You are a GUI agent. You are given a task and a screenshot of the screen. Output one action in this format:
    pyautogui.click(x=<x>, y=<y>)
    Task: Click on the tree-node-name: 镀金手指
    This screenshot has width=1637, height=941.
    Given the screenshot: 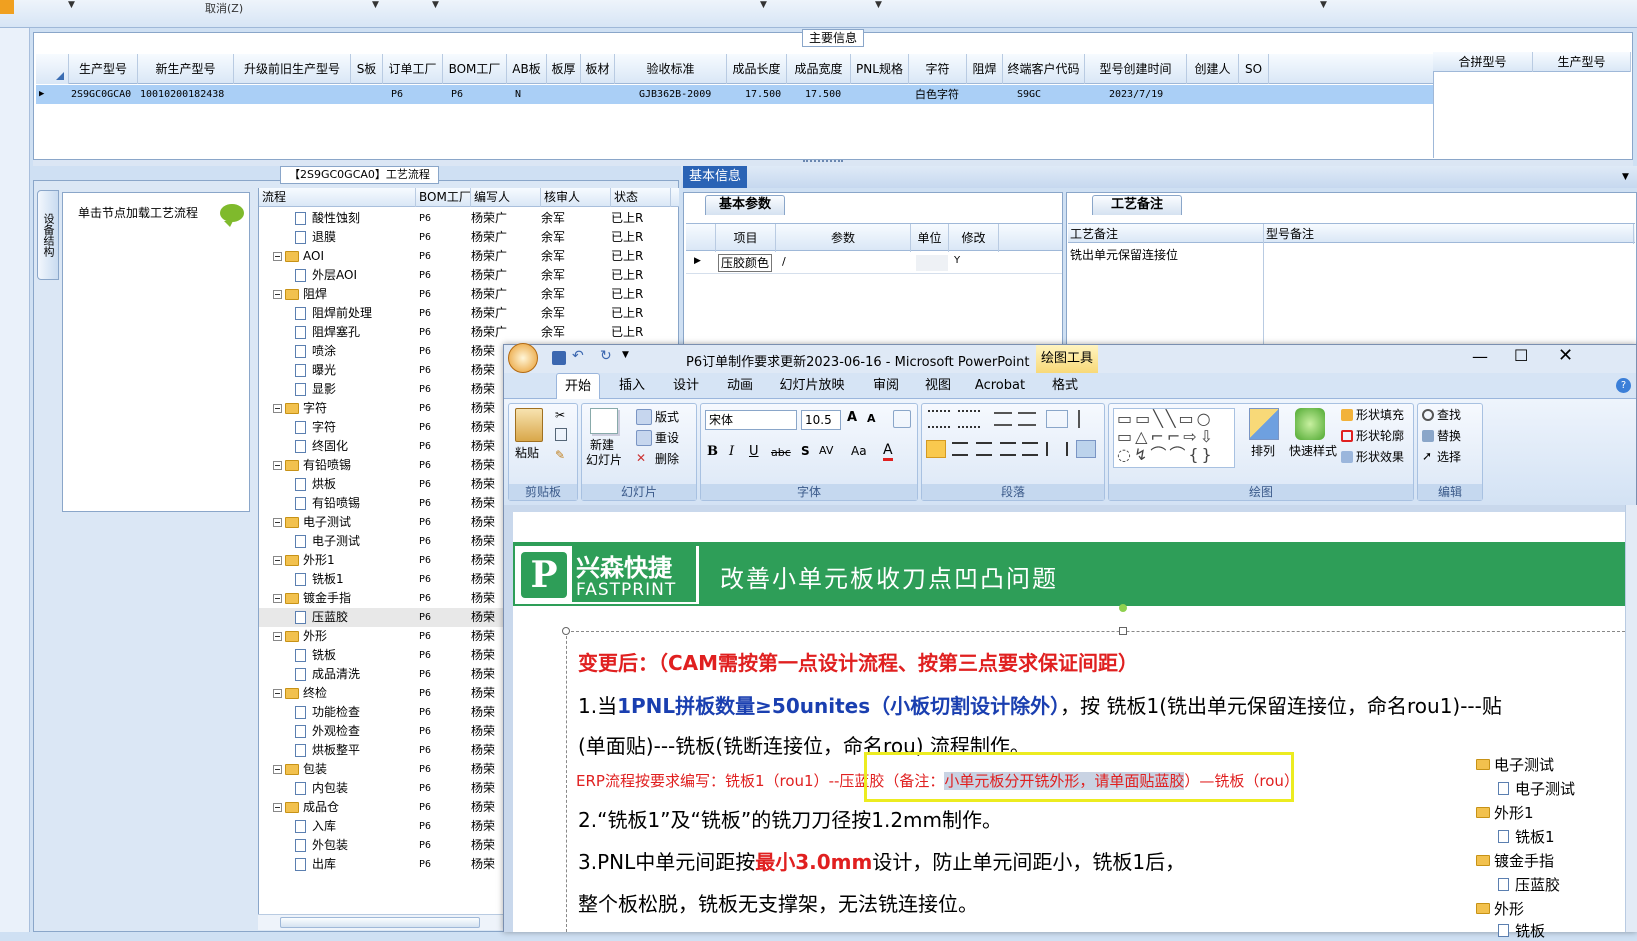 What is the action you would take?
    pyautogui.click(x=344, y=598)
    